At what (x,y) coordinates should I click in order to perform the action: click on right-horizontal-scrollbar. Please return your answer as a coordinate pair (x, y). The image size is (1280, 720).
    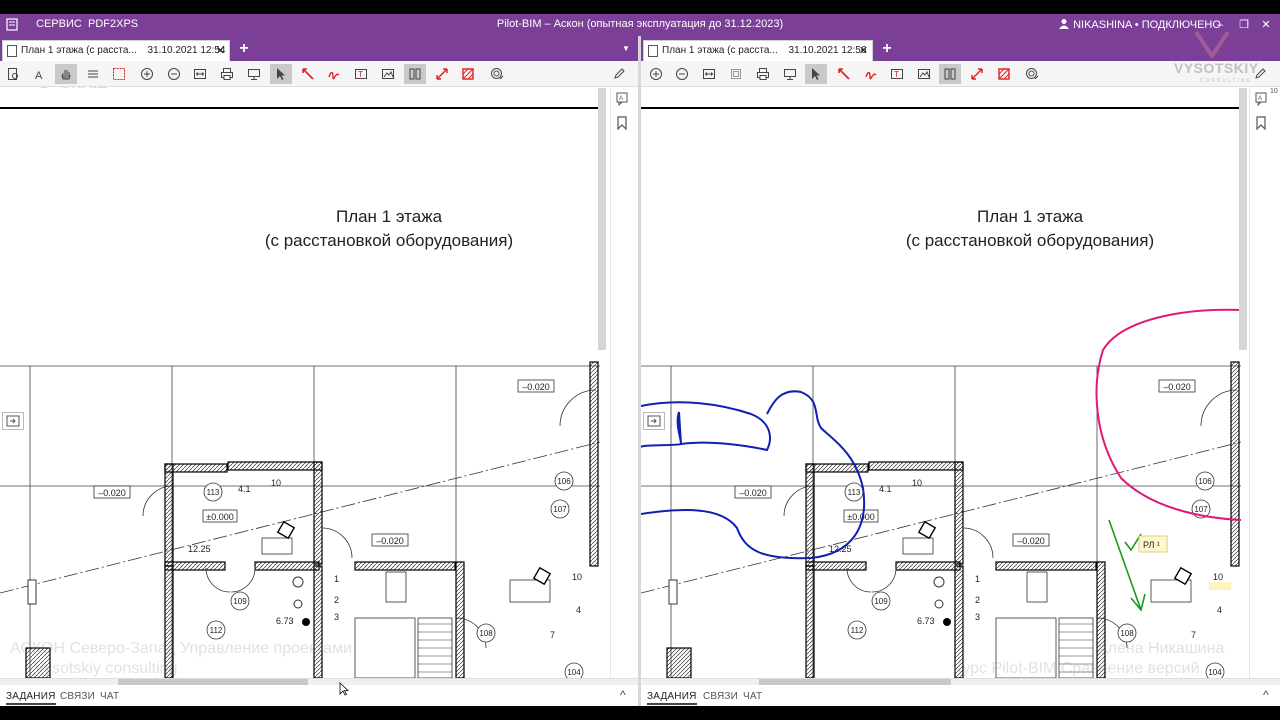
    Looking at the image, I should click on (960, 682).